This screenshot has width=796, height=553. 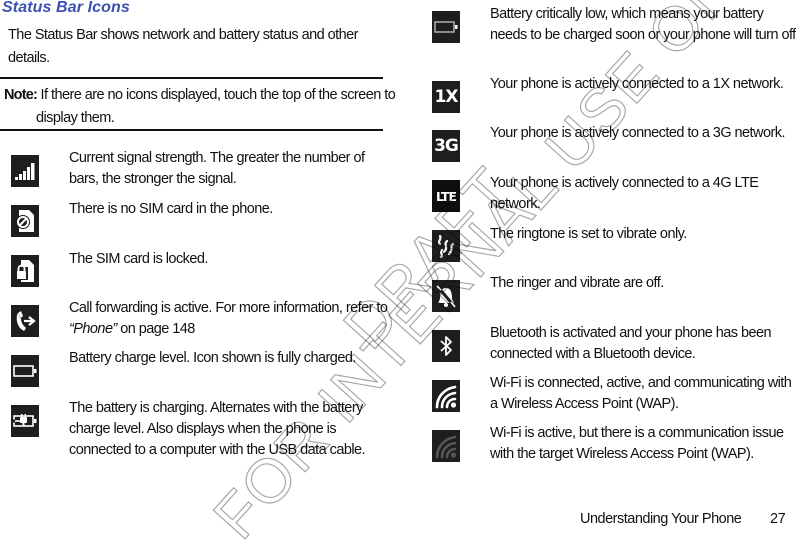 I want to click on lte-label: LTE, so click(x=446, y=196).